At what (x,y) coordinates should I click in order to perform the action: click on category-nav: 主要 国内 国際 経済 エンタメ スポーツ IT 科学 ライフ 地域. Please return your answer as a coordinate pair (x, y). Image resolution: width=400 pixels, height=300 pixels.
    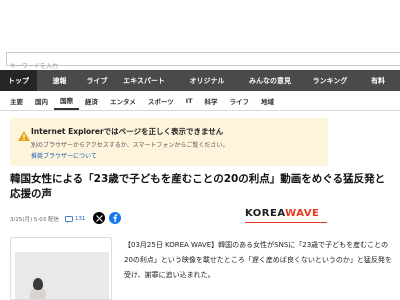
    Looking at the image, I should click on (200, 101).